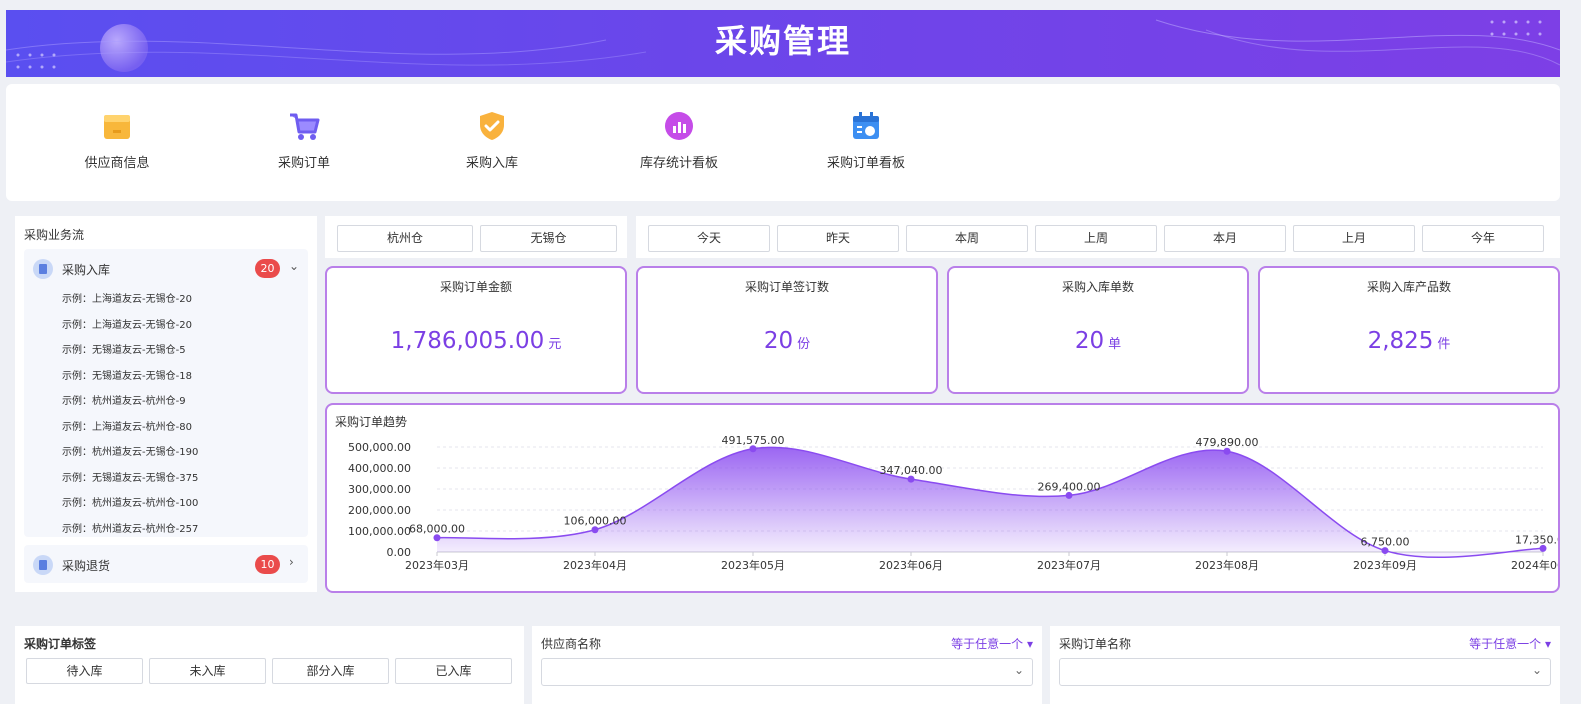  I want to click on period-button-this-month: 本月, so click(1225, 238).